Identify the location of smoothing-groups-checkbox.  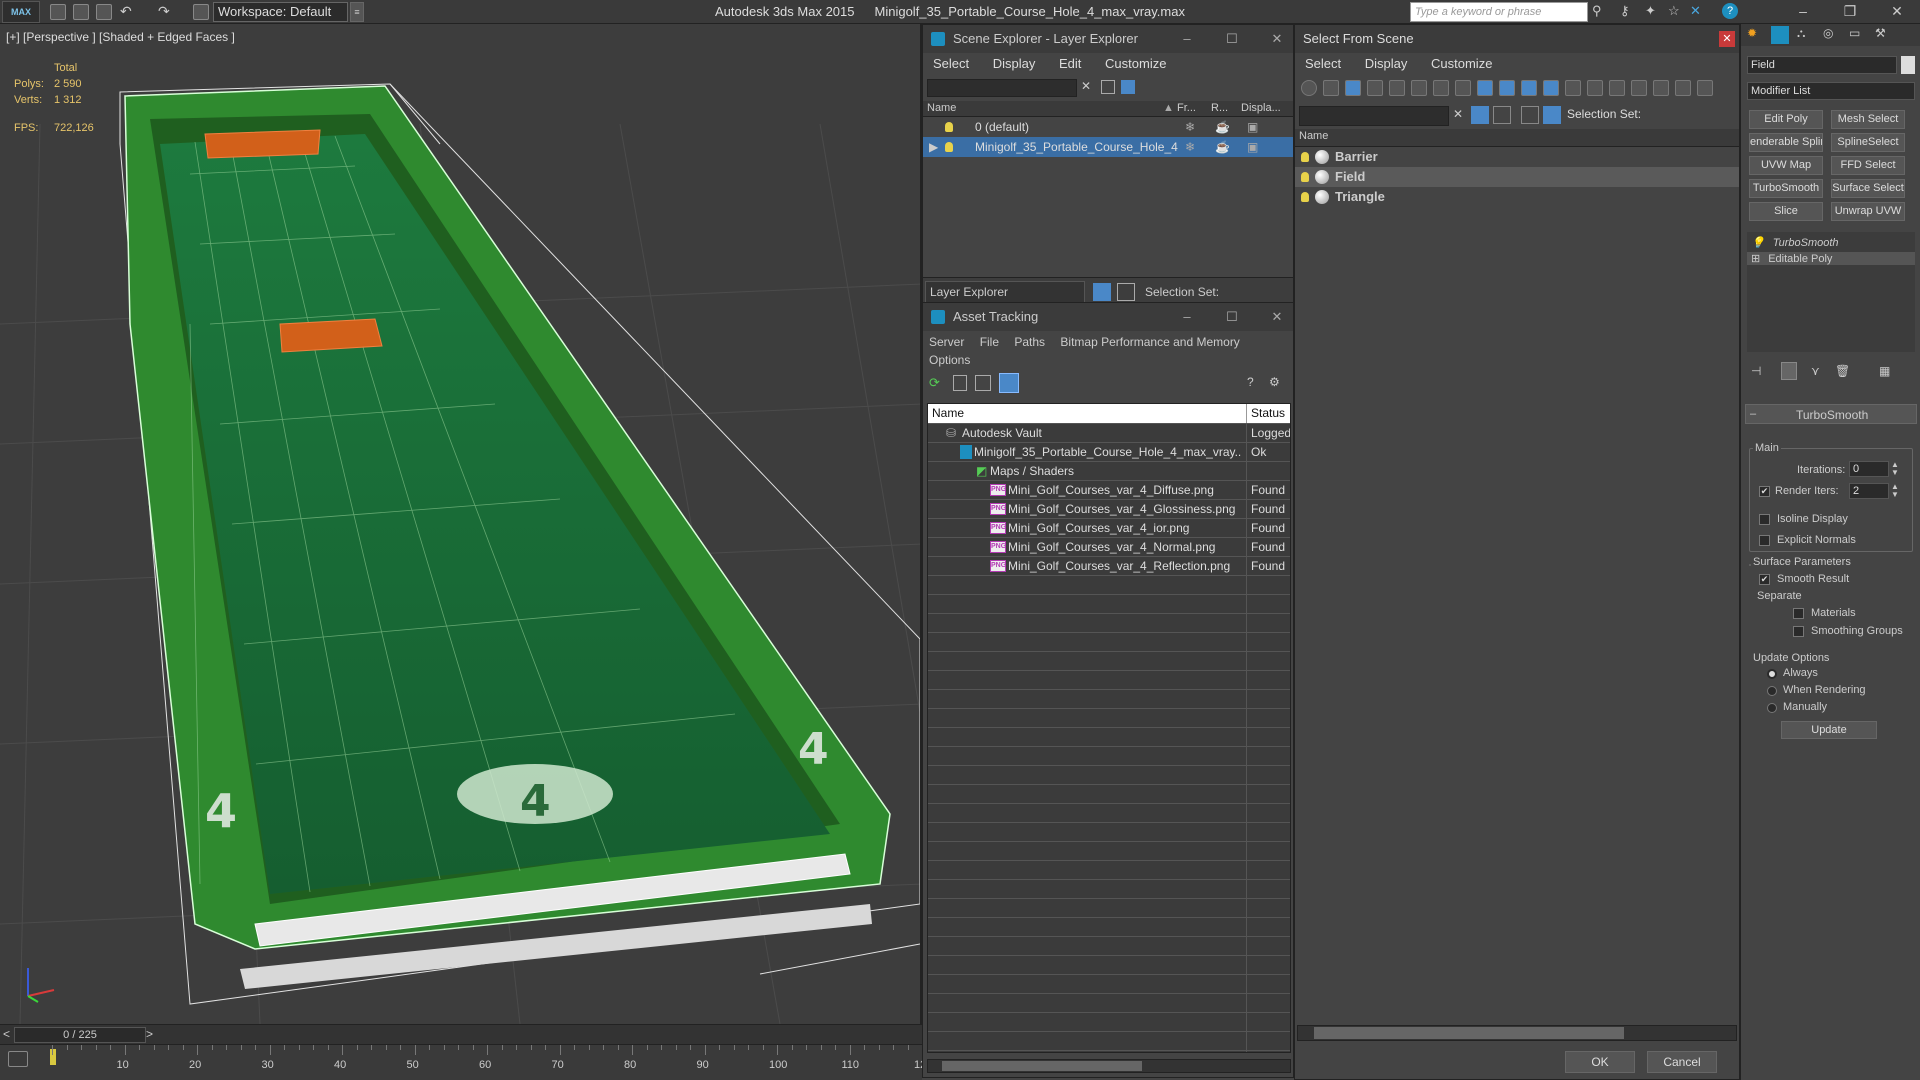
(1798, 631).